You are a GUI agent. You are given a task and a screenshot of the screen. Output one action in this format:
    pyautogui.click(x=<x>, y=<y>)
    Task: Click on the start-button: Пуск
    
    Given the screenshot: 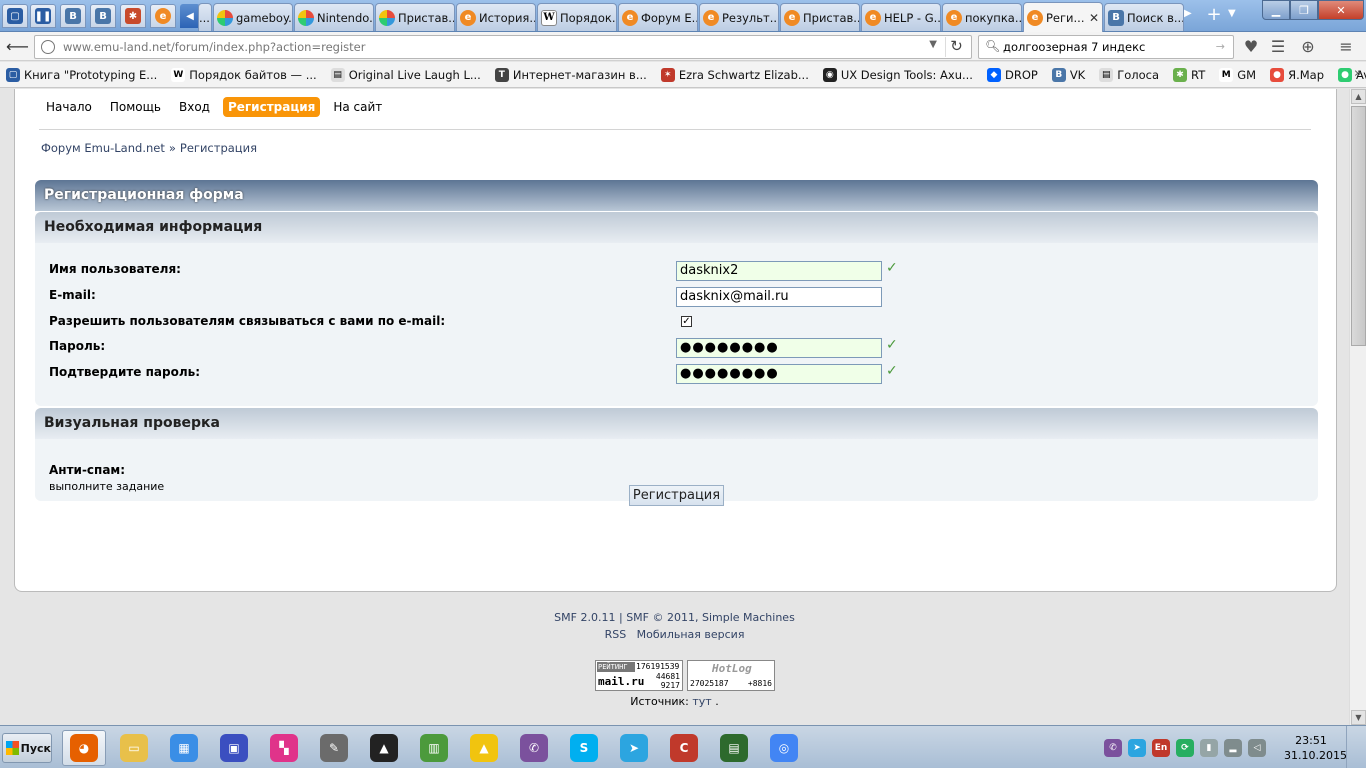 What is the action you would take?
    pyautogui.click(x=27, y=748)
    